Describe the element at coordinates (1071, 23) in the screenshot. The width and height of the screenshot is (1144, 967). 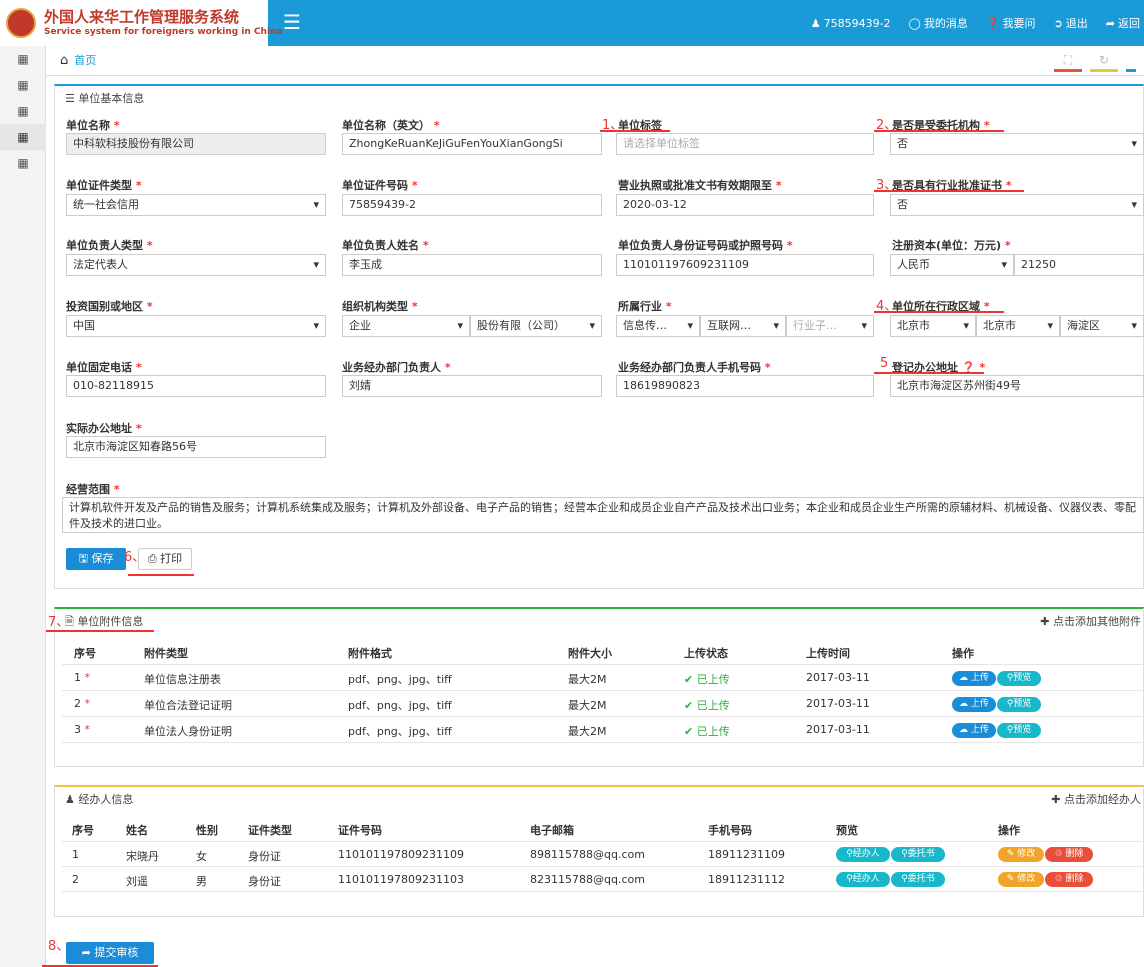
I see `logout-link: ➲ 退出` at that location.